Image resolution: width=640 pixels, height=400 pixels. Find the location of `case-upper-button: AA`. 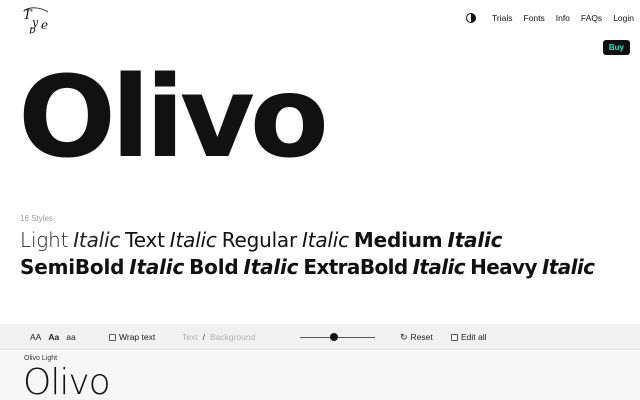

case-upper-button: AA is located at coordinates (35, 337).